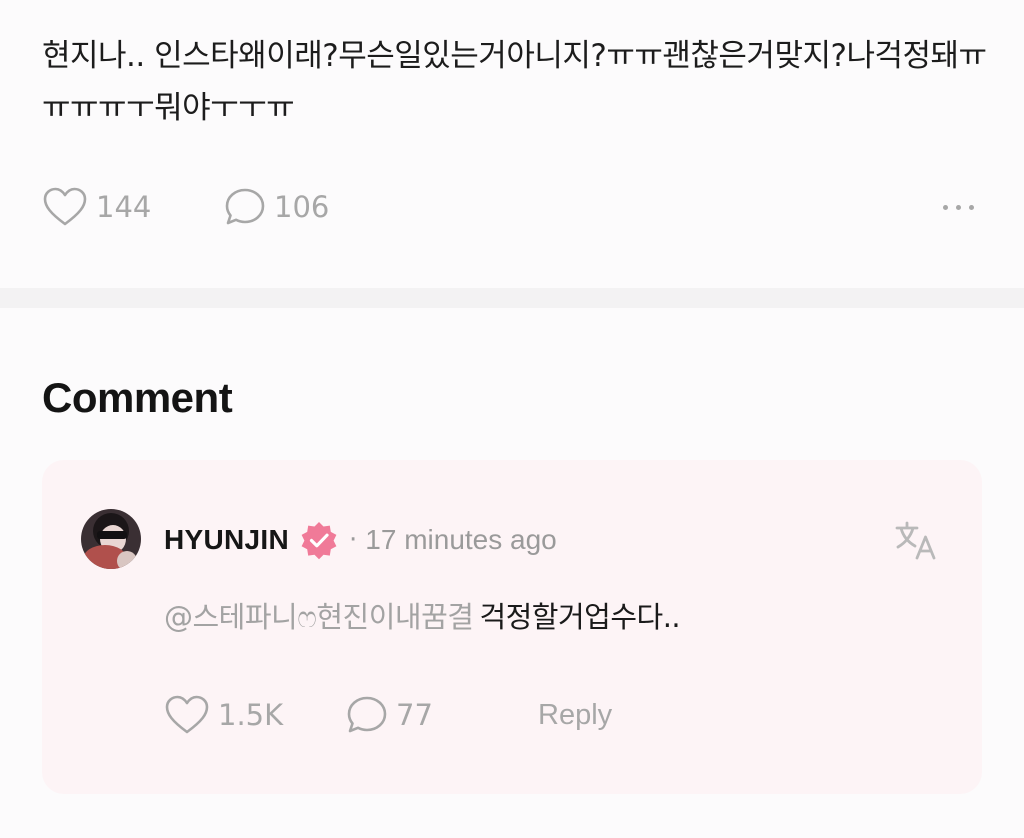 Image resolution: width=1024 pixels, height=838 pixels. I want to click on post-like-button: 144, so click(96, 207).